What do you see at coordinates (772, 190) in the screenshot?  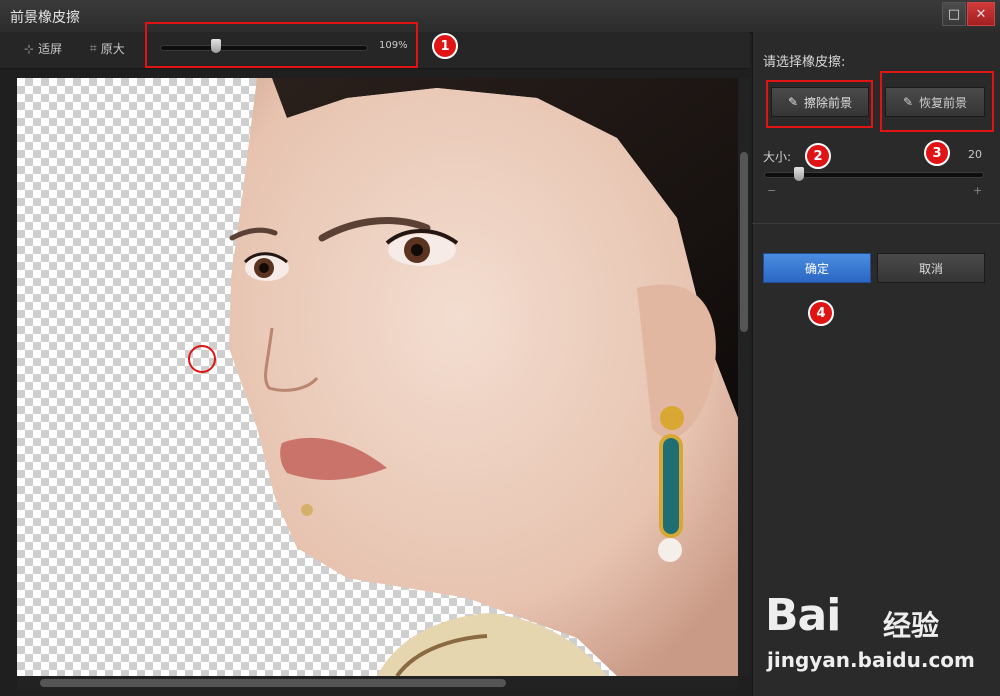 I see `size-minus: −` at bounding box center [772, 190].